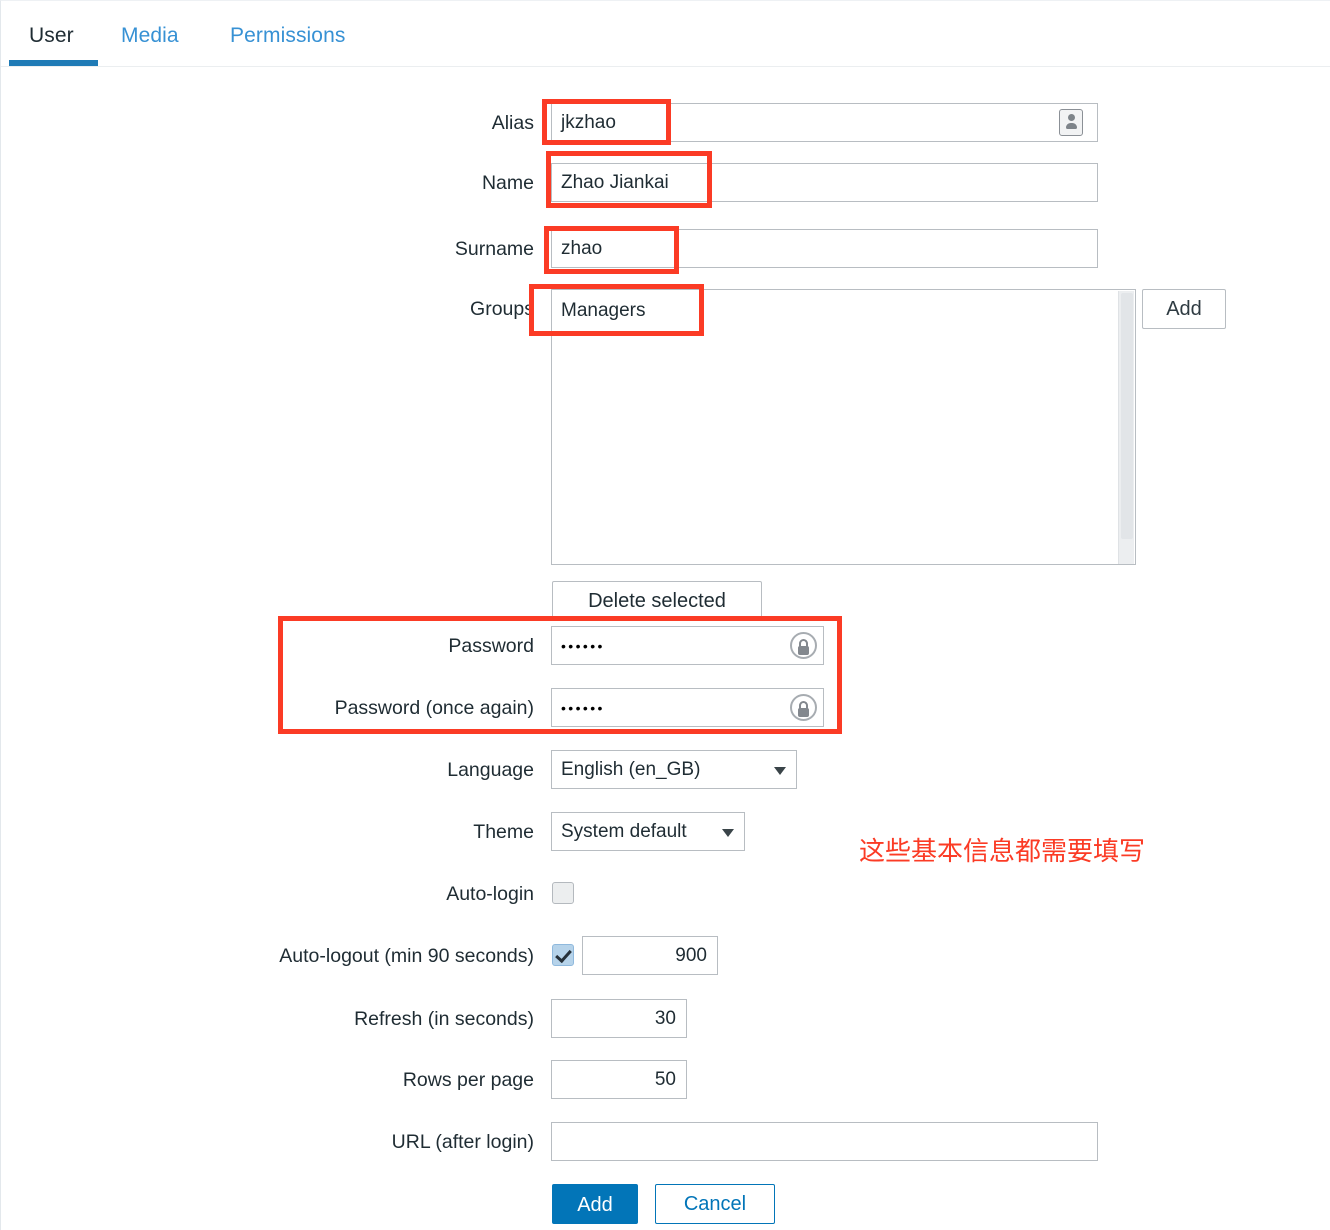  What do you see at coordinates (824, 248) in the screenshot?
I see `surname-input: zhao` at bounding box center [824, 248].